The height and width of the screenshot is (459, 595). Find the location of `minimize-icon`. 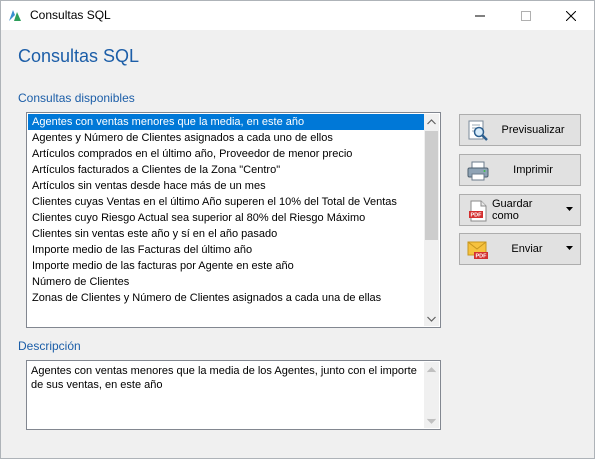

minimize-icon is located at coordinates (480, 15).